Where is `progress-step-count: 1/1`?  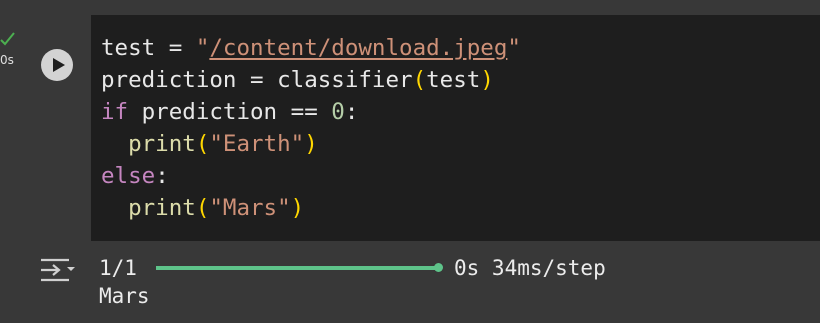 progress-step-count: 1/1 is located at coordinates (118, 268).